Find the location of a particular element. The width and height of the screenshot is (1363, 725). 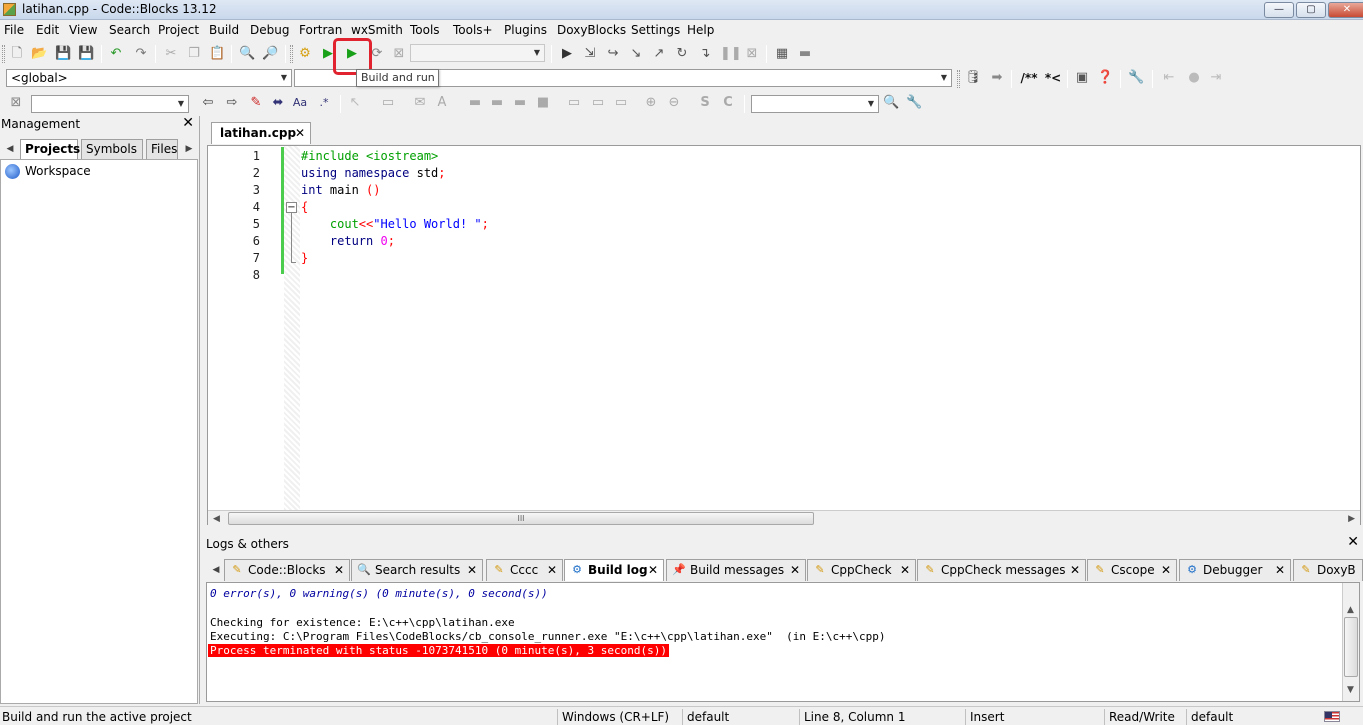

find-previous-icon: ⇦ is located at coordinates (208, 103).